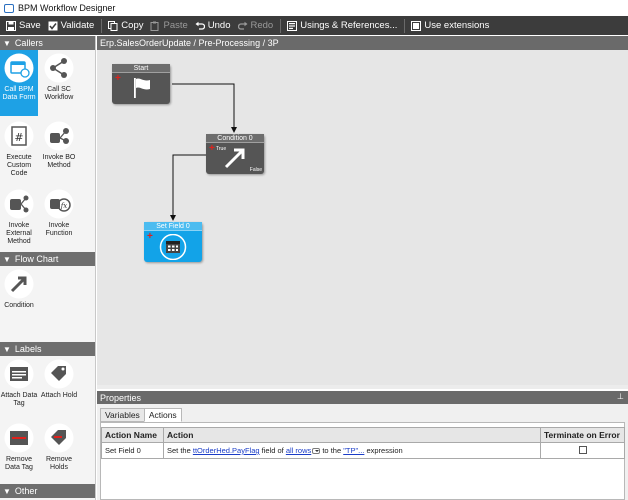  What do you see at coordinates (162, 415) in the screenshot?
I see `tab-actions: Actions` at bounding box center [162, 415].